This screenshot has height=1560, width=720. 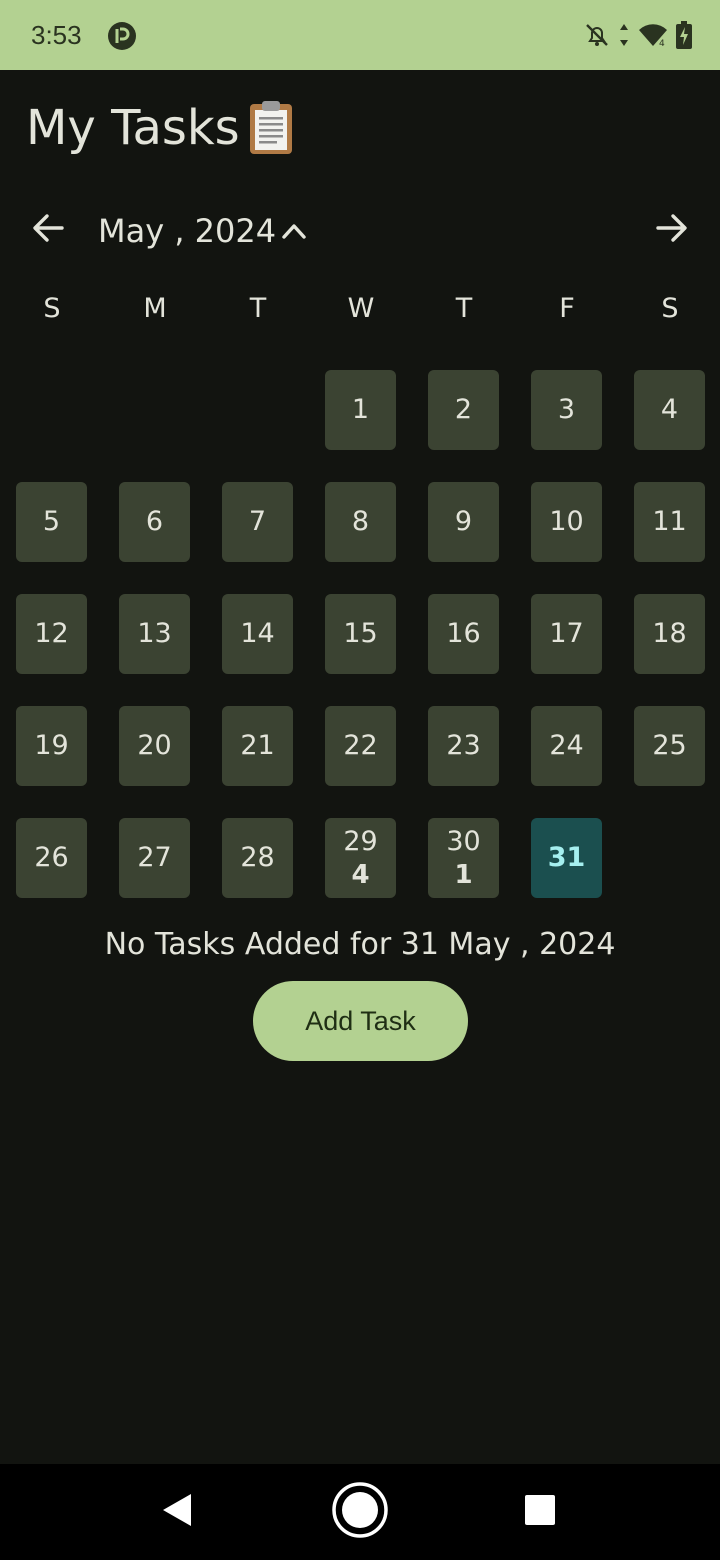 I want to click on day-number: 28, so click(x=257, y=857).